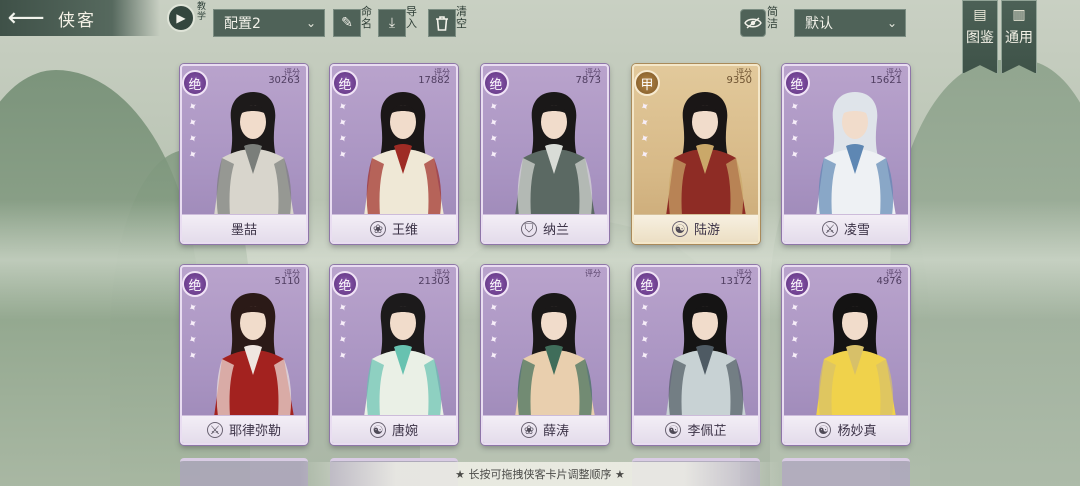 The image size is (1080, 486). I want to click on hero-nameplate: ☯ 唐婉, so click(394, 429).